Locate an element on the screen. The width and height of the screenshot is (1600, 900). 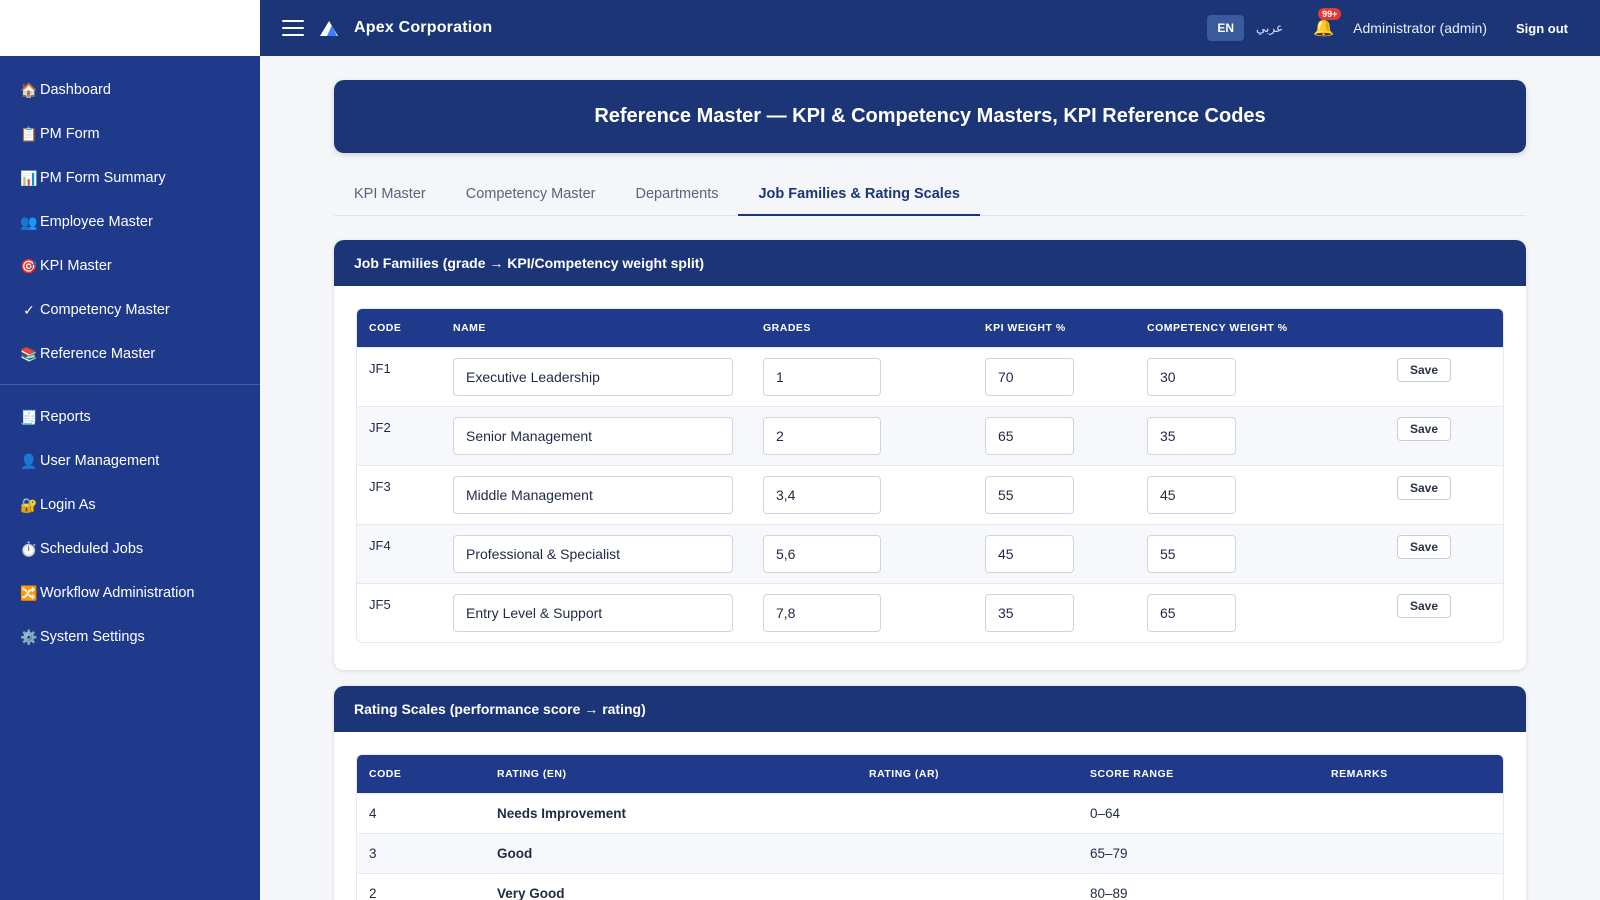
tab-competency-master: Competency Master is located at coordinates (531, 195).